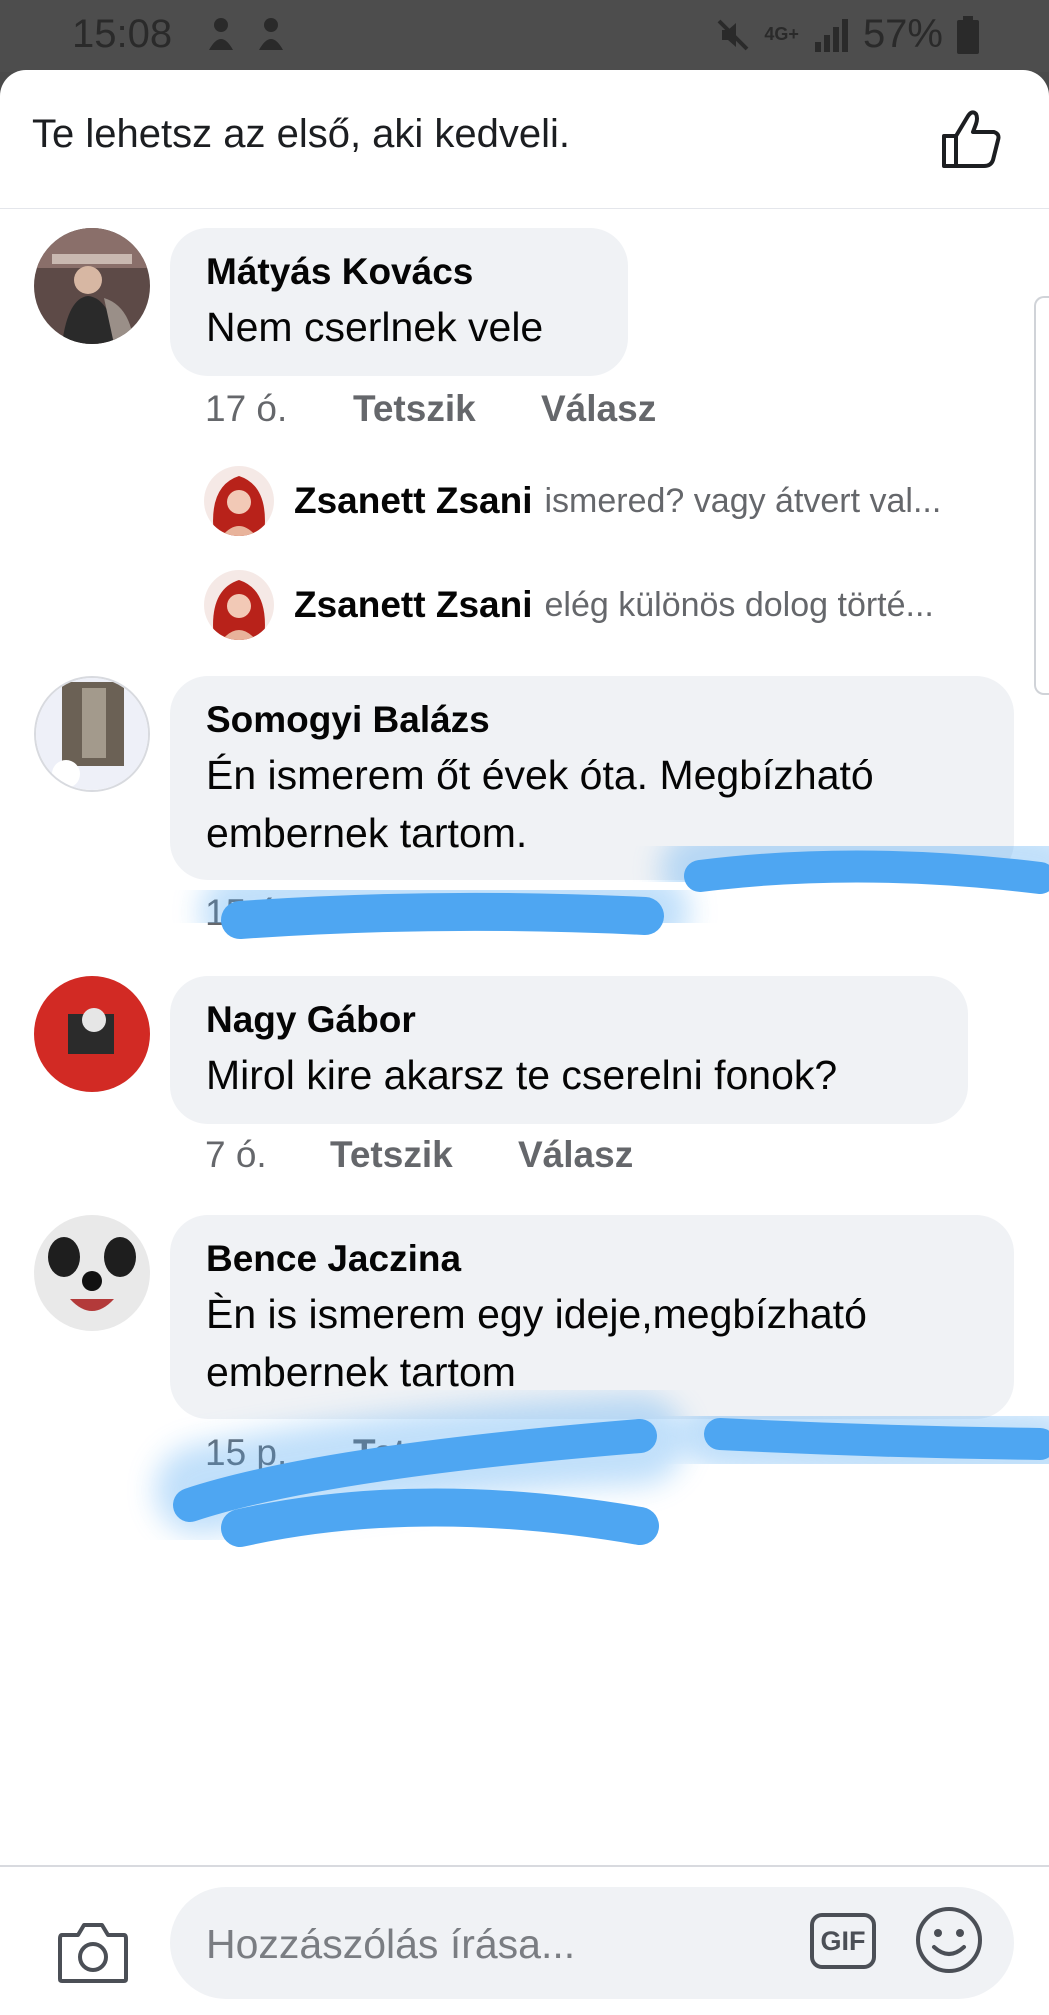 This screenshot has height=2015, width=1049. I want to click on comment-author: Mátyás Kovács, so click(399, 272).